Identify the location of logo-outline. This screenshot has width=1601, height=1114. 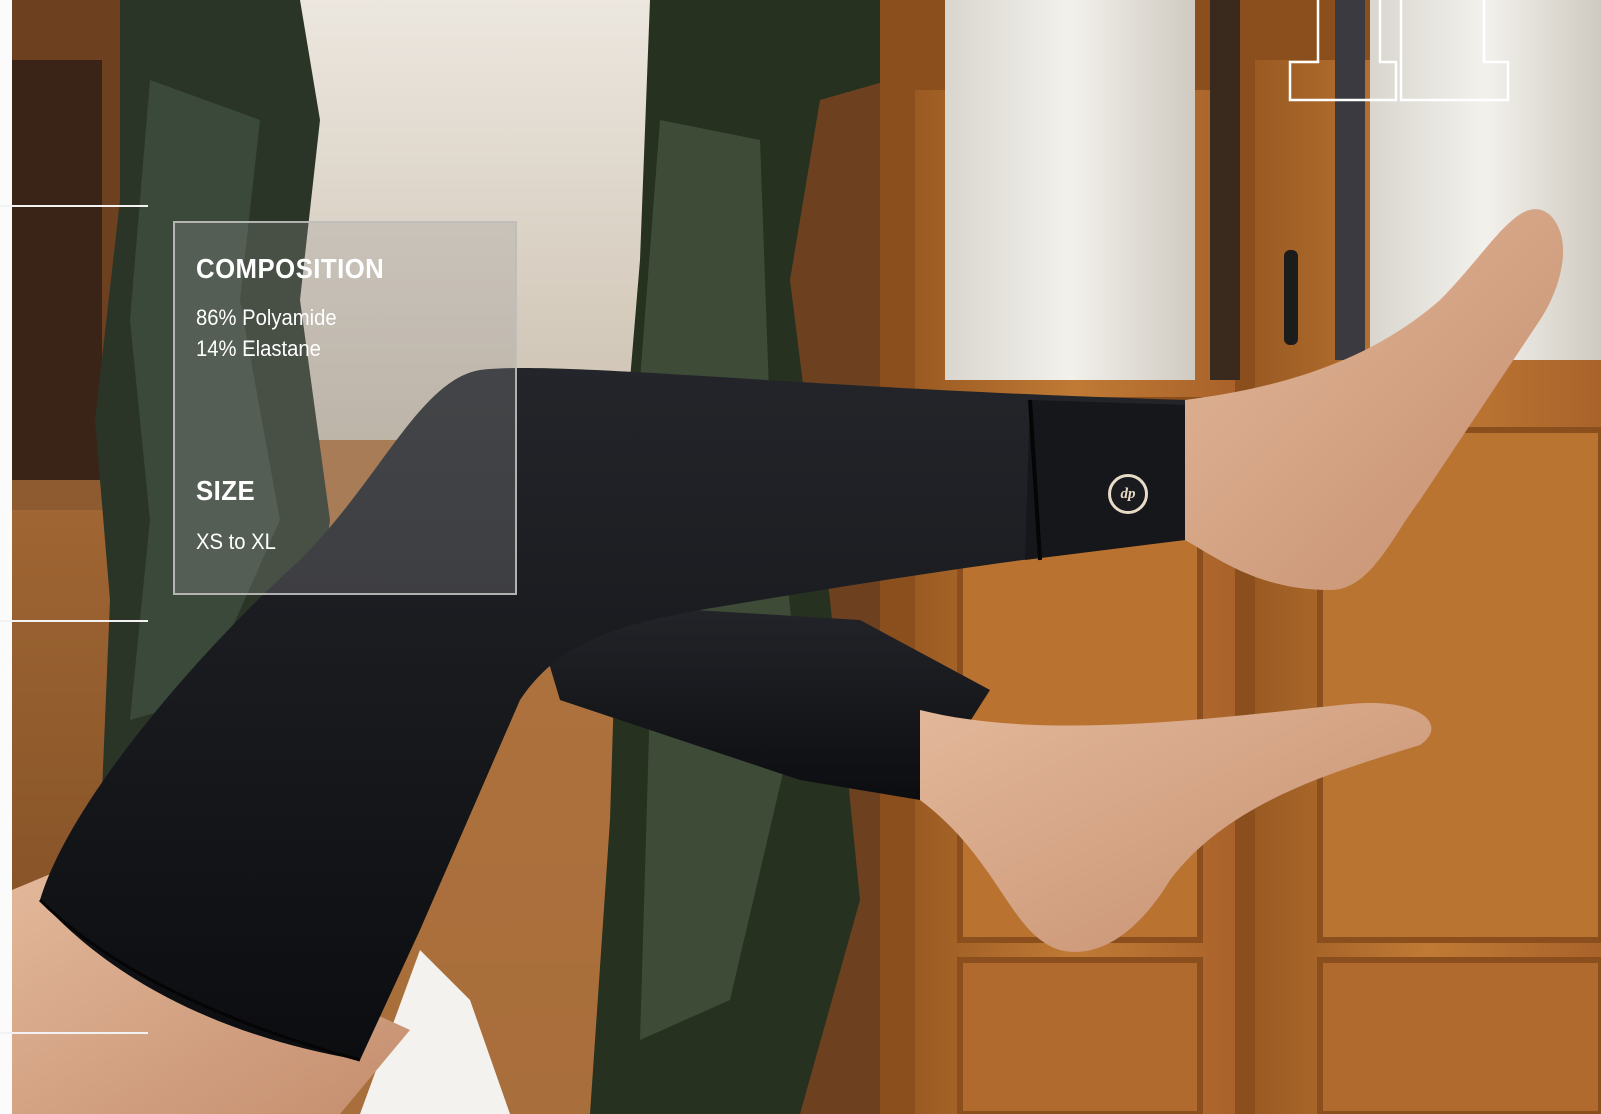
(1399, 51).